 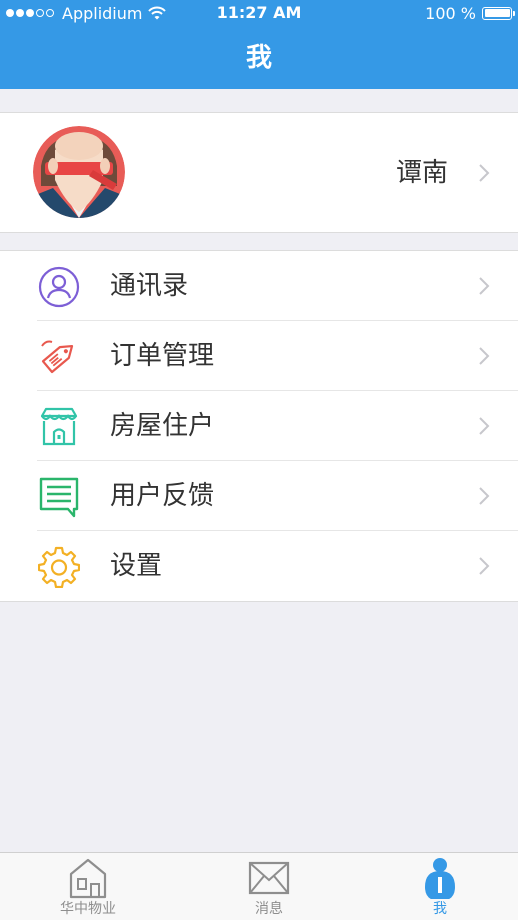 What do you see at coordinates (258, 58) in the screenshot?
I see `page-title: 我` at bounding box center [258, 58].